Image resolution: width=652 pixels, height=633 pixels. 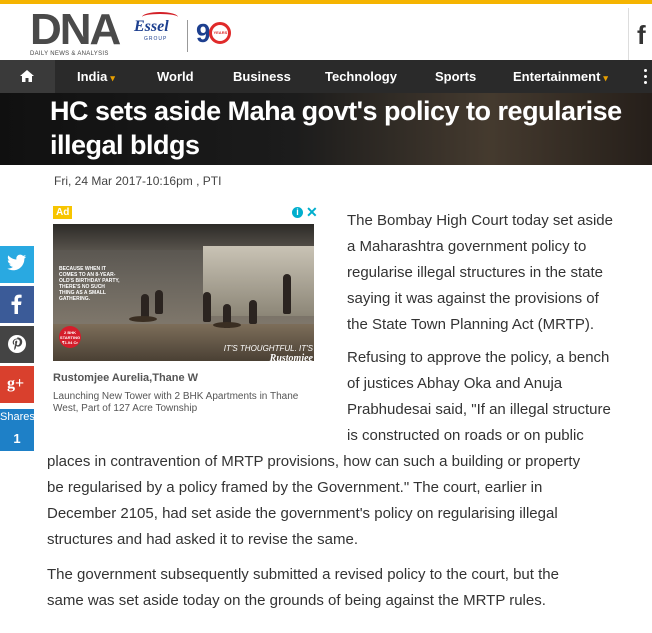 I want to click on twitter-icon, so click(x=17, y=262).